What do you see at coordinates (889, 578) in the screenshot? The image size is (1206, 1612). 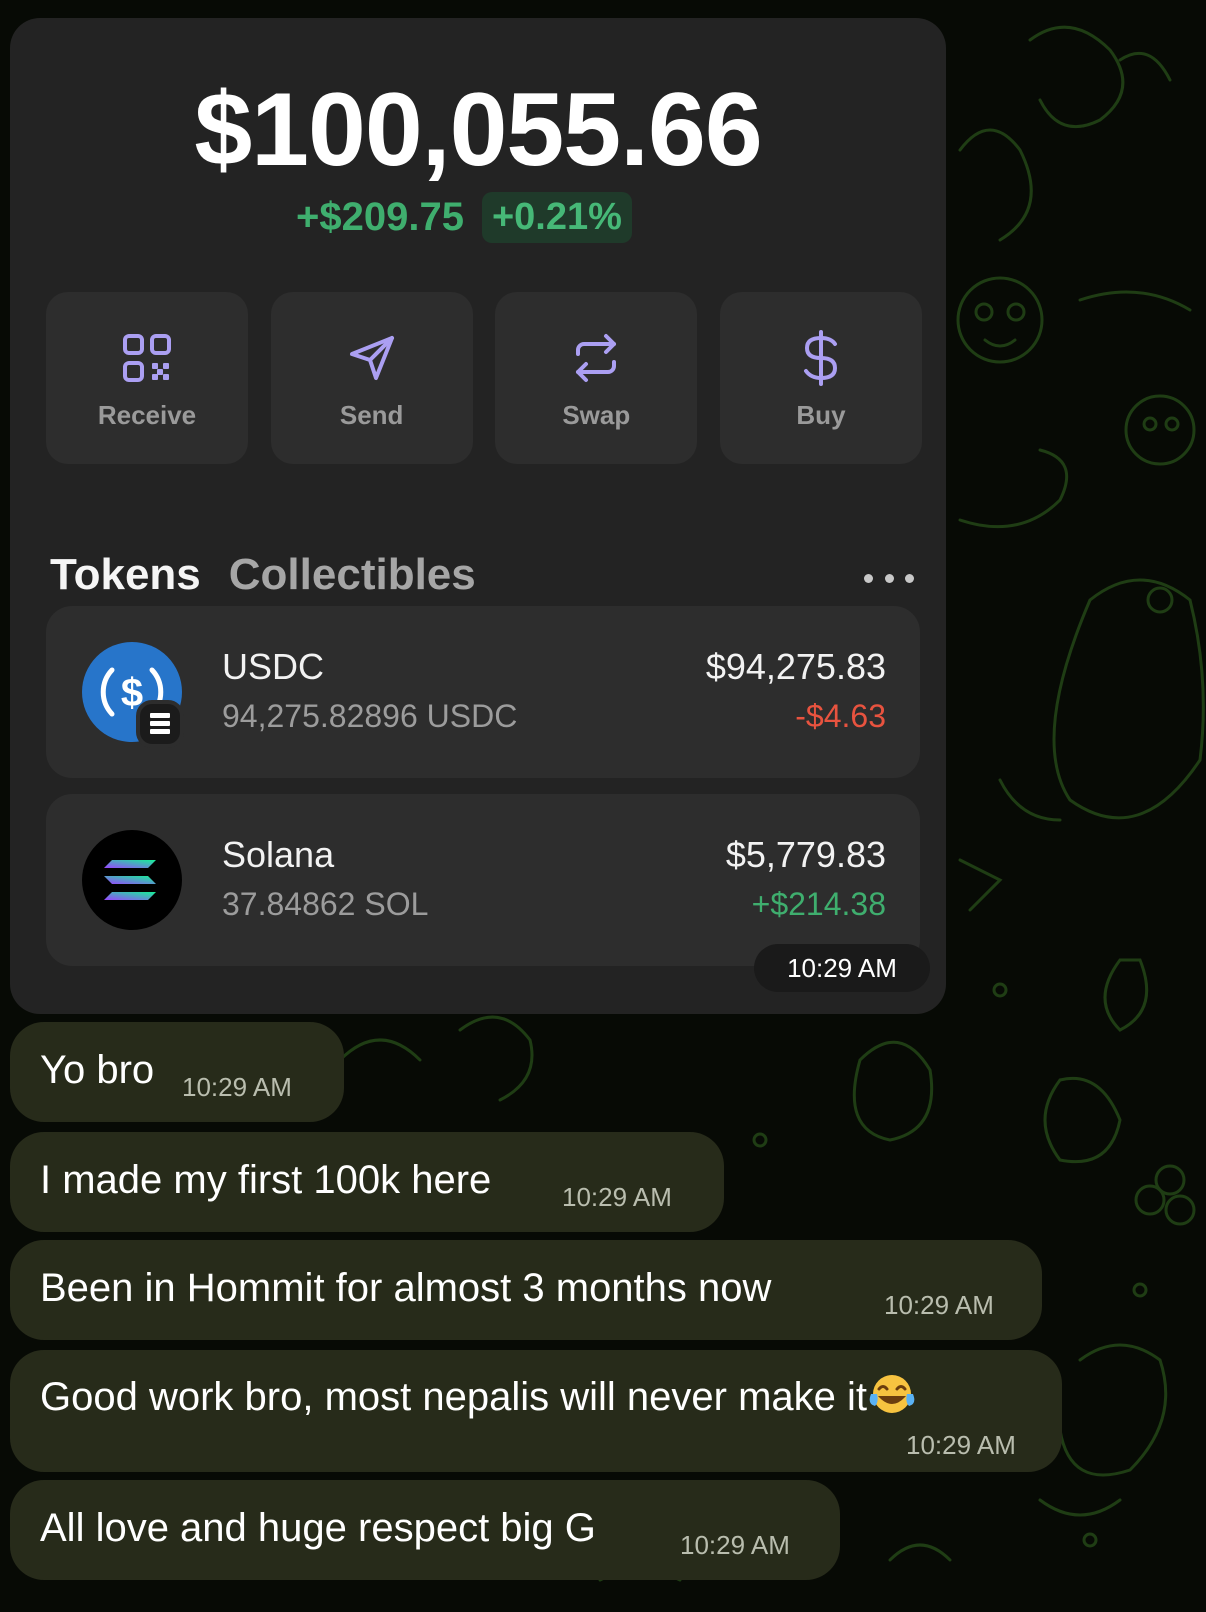 I see `more-options-icon` at bounding box center [889, 578].